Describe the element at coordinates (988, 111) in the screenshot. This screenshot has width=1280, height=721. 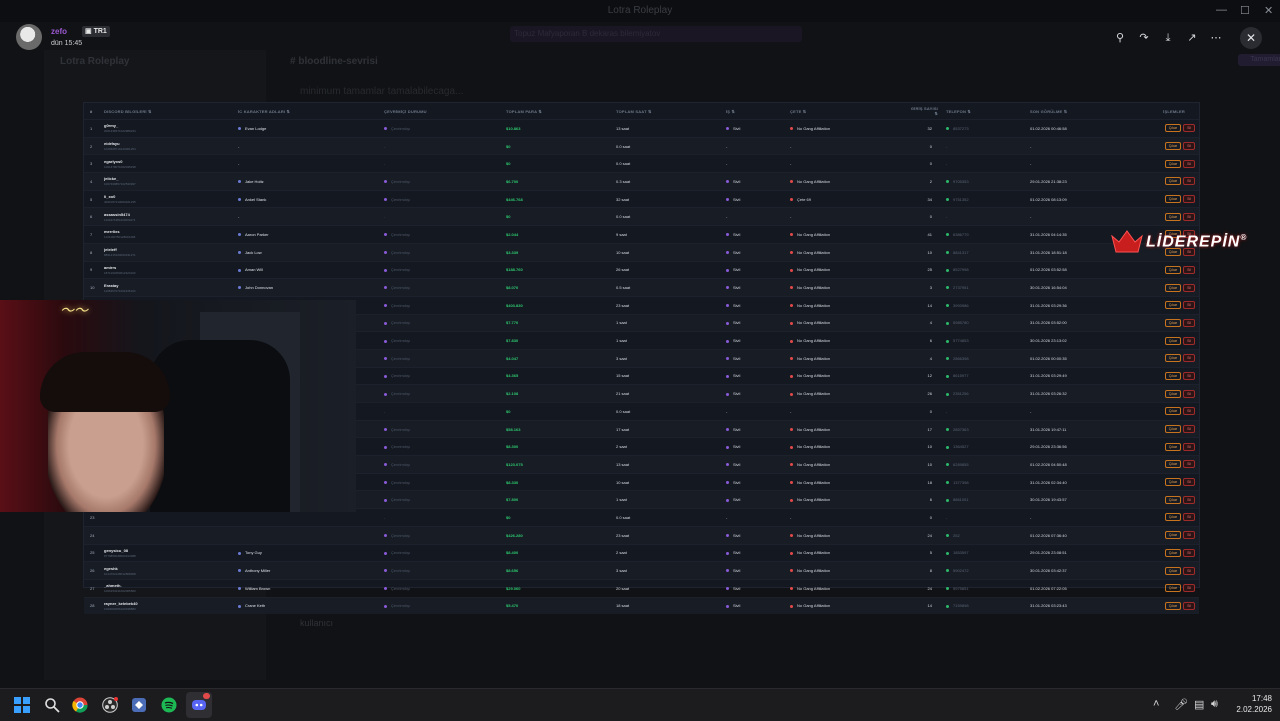
I see `header-phone: TELEFON ⇅` at that location.